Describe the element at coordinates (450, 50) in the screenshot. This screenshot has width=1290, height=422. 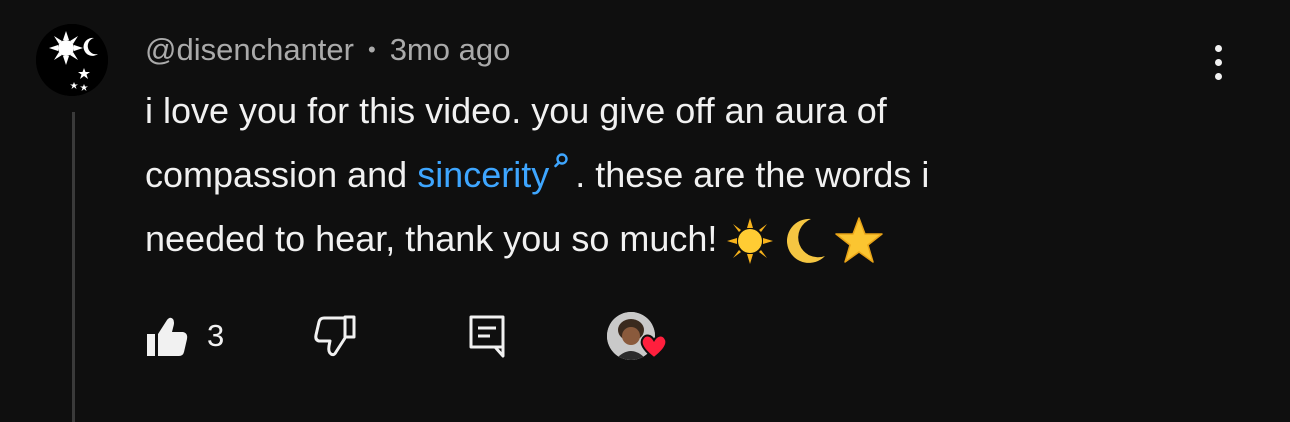
I see `comment-timestamp: 3mo ago` at that location.